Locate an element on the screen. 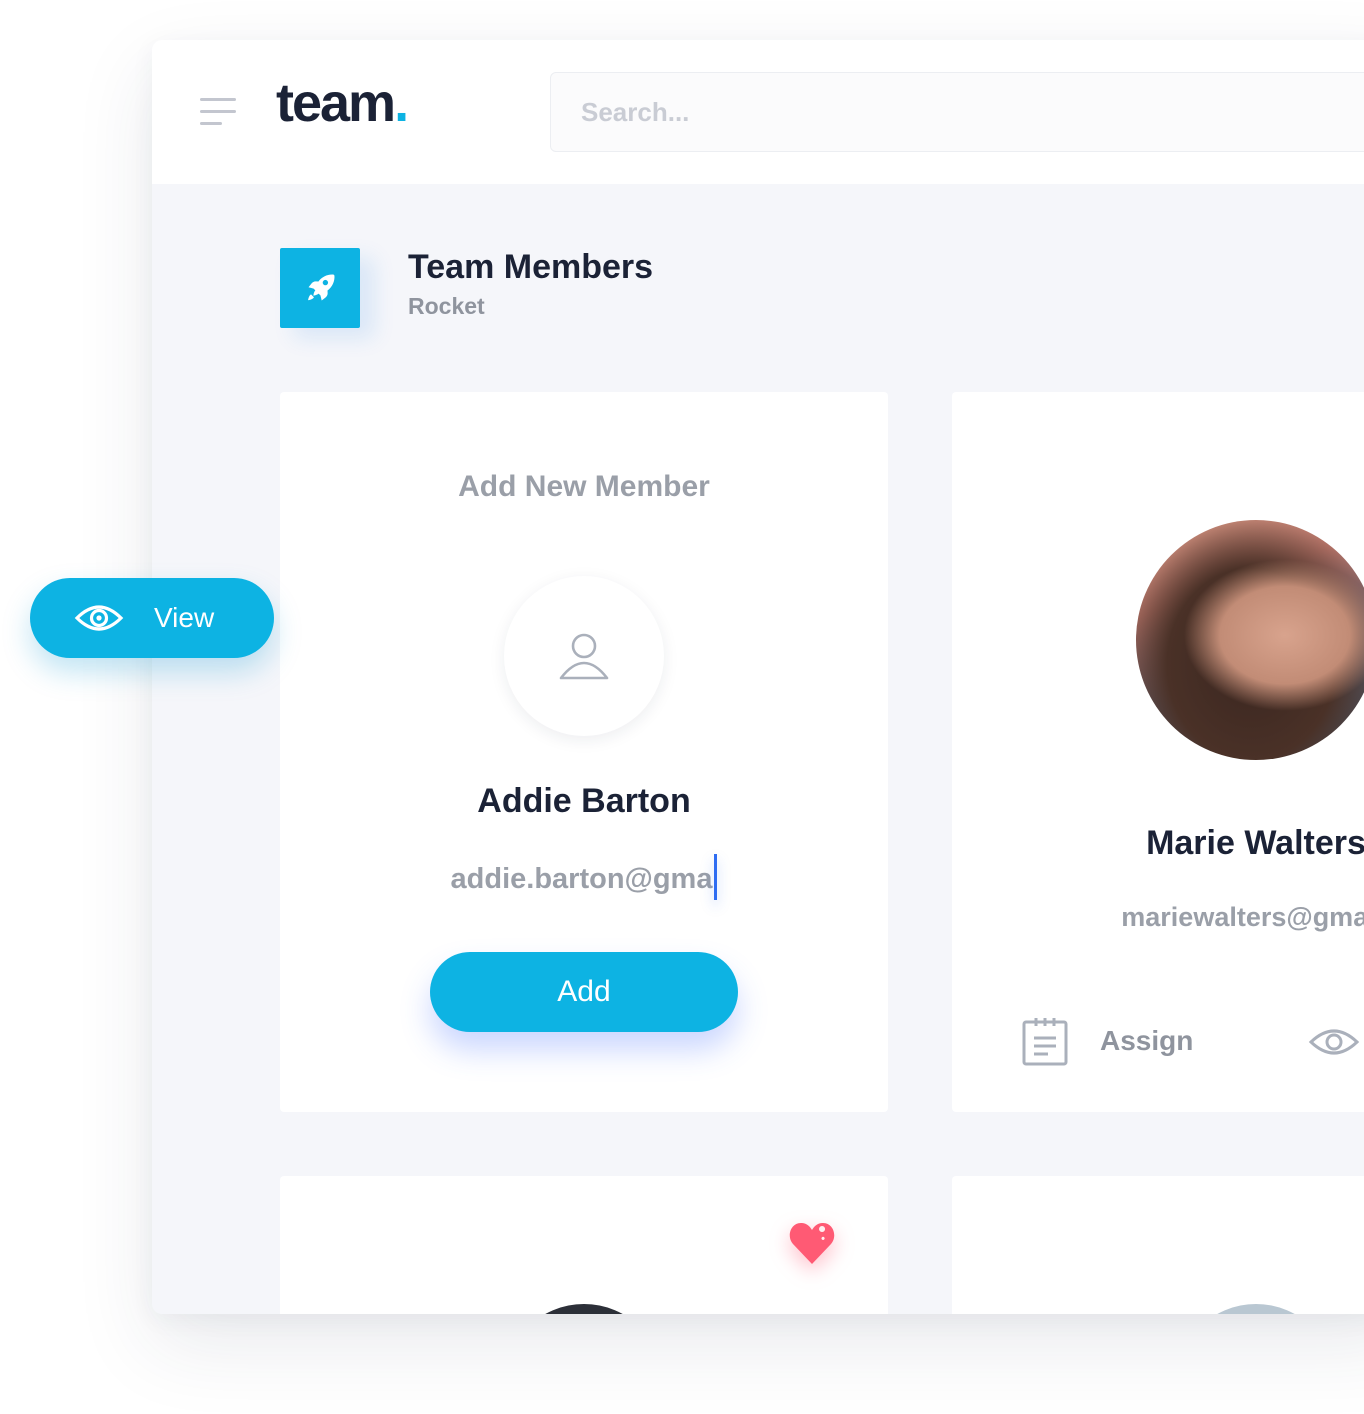 The height and width of the screenshot is (1414, 1364). member-name: Marie Walters is located at coordinates (1255, 843).